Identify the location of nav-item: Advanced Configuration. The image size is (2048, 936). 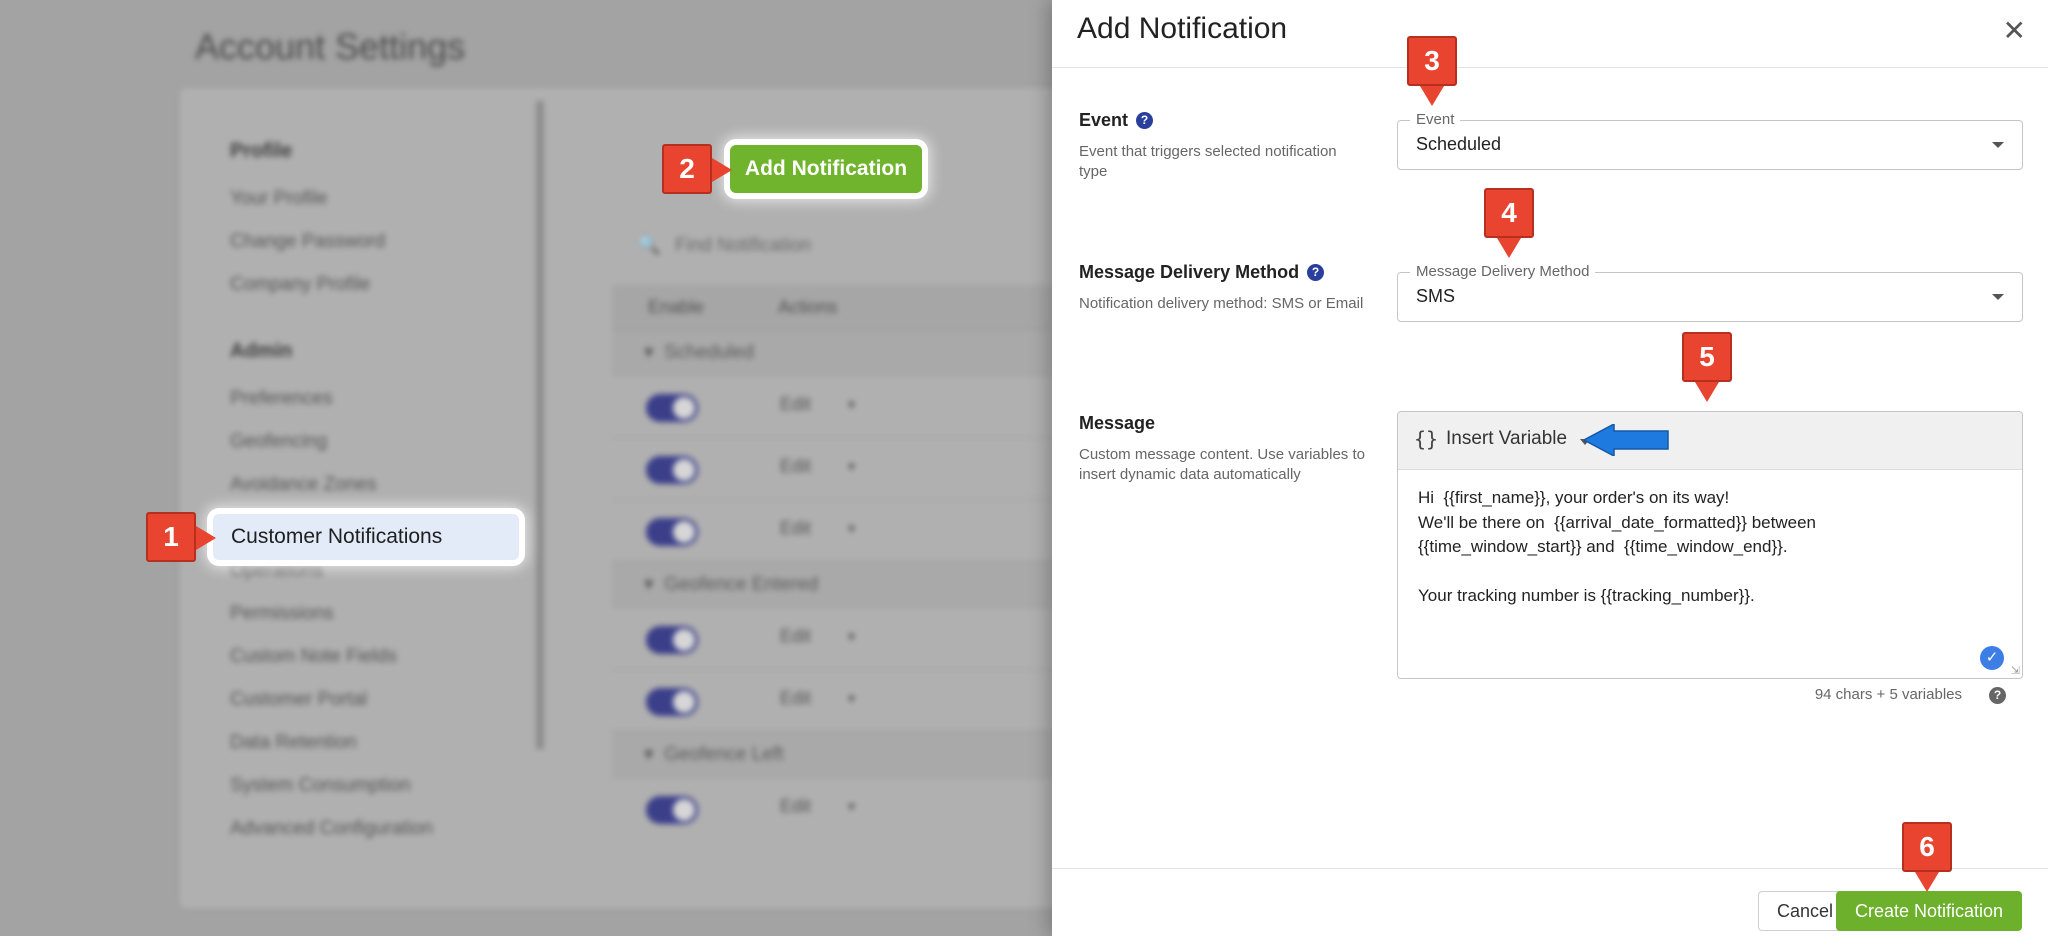
(375, 828).